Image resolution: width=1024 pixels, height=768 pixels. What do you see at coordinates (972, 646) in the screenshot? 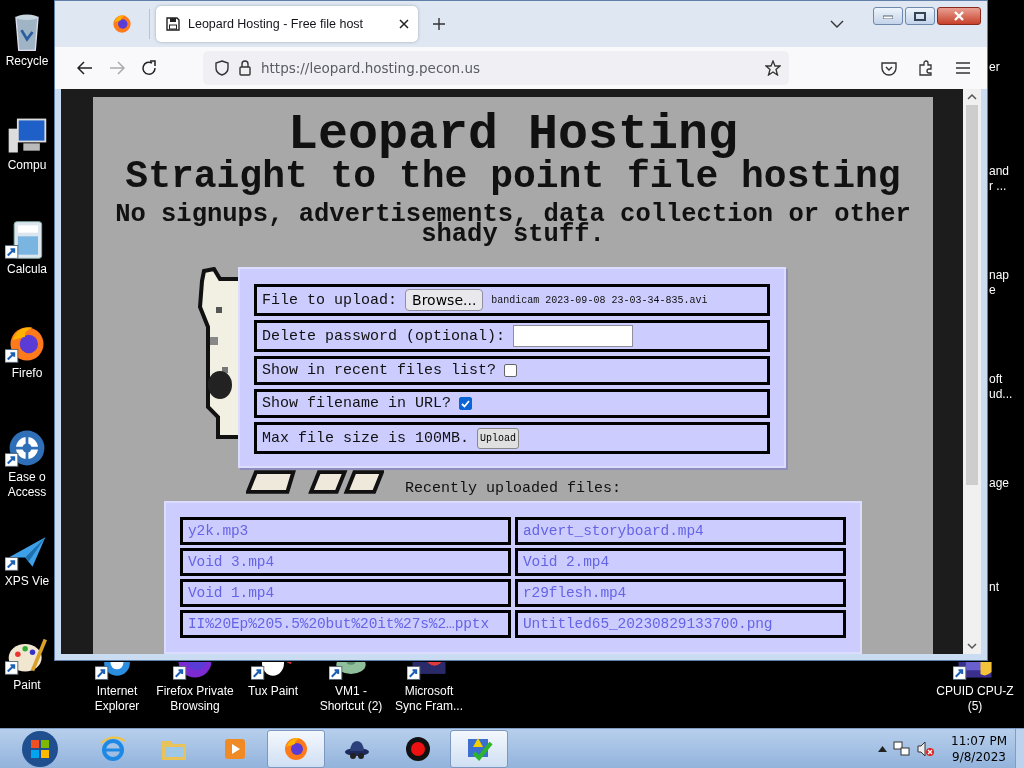
I see `scroll-down-icon` at bounding box center [972, 646].